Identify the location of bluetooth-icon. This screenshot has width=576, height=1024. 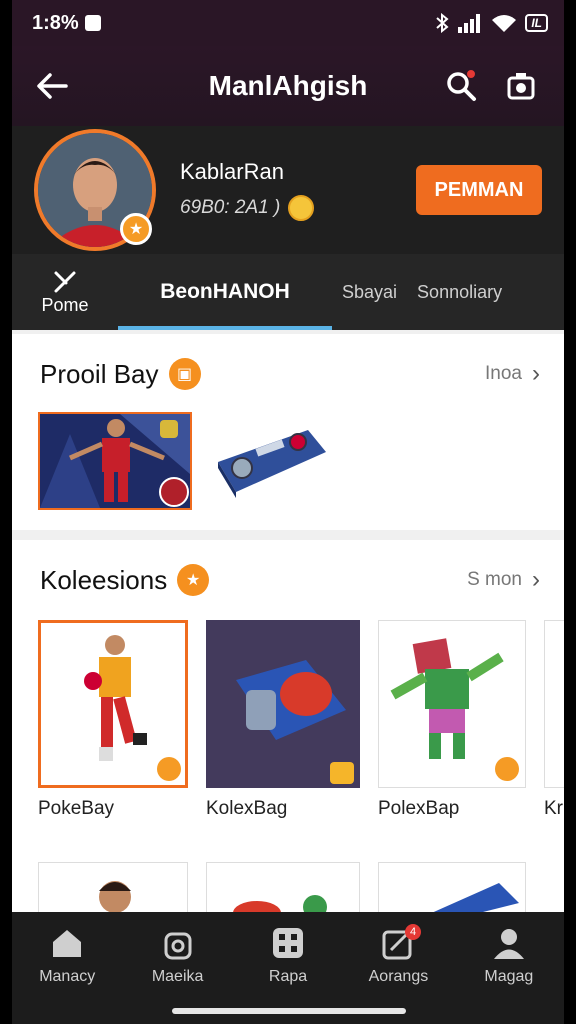
(442, 23).